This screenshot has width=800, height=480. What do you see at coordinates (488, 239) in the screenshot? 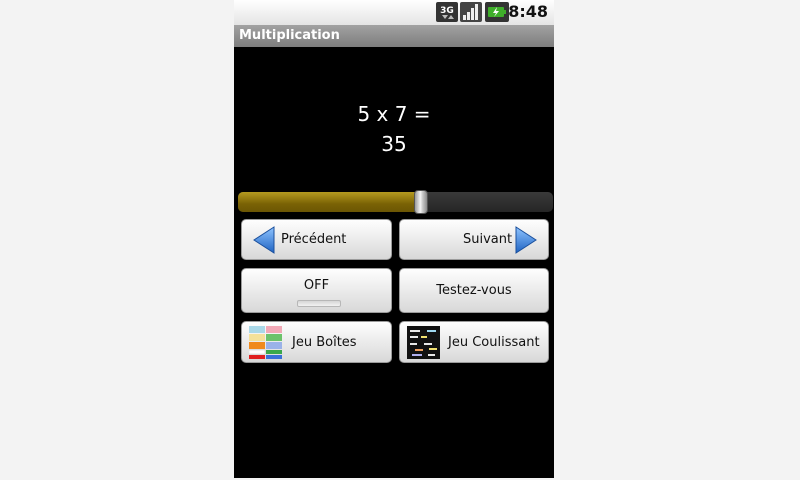
I see `next-button-label: Suivant` at bounding box center [488, 239].